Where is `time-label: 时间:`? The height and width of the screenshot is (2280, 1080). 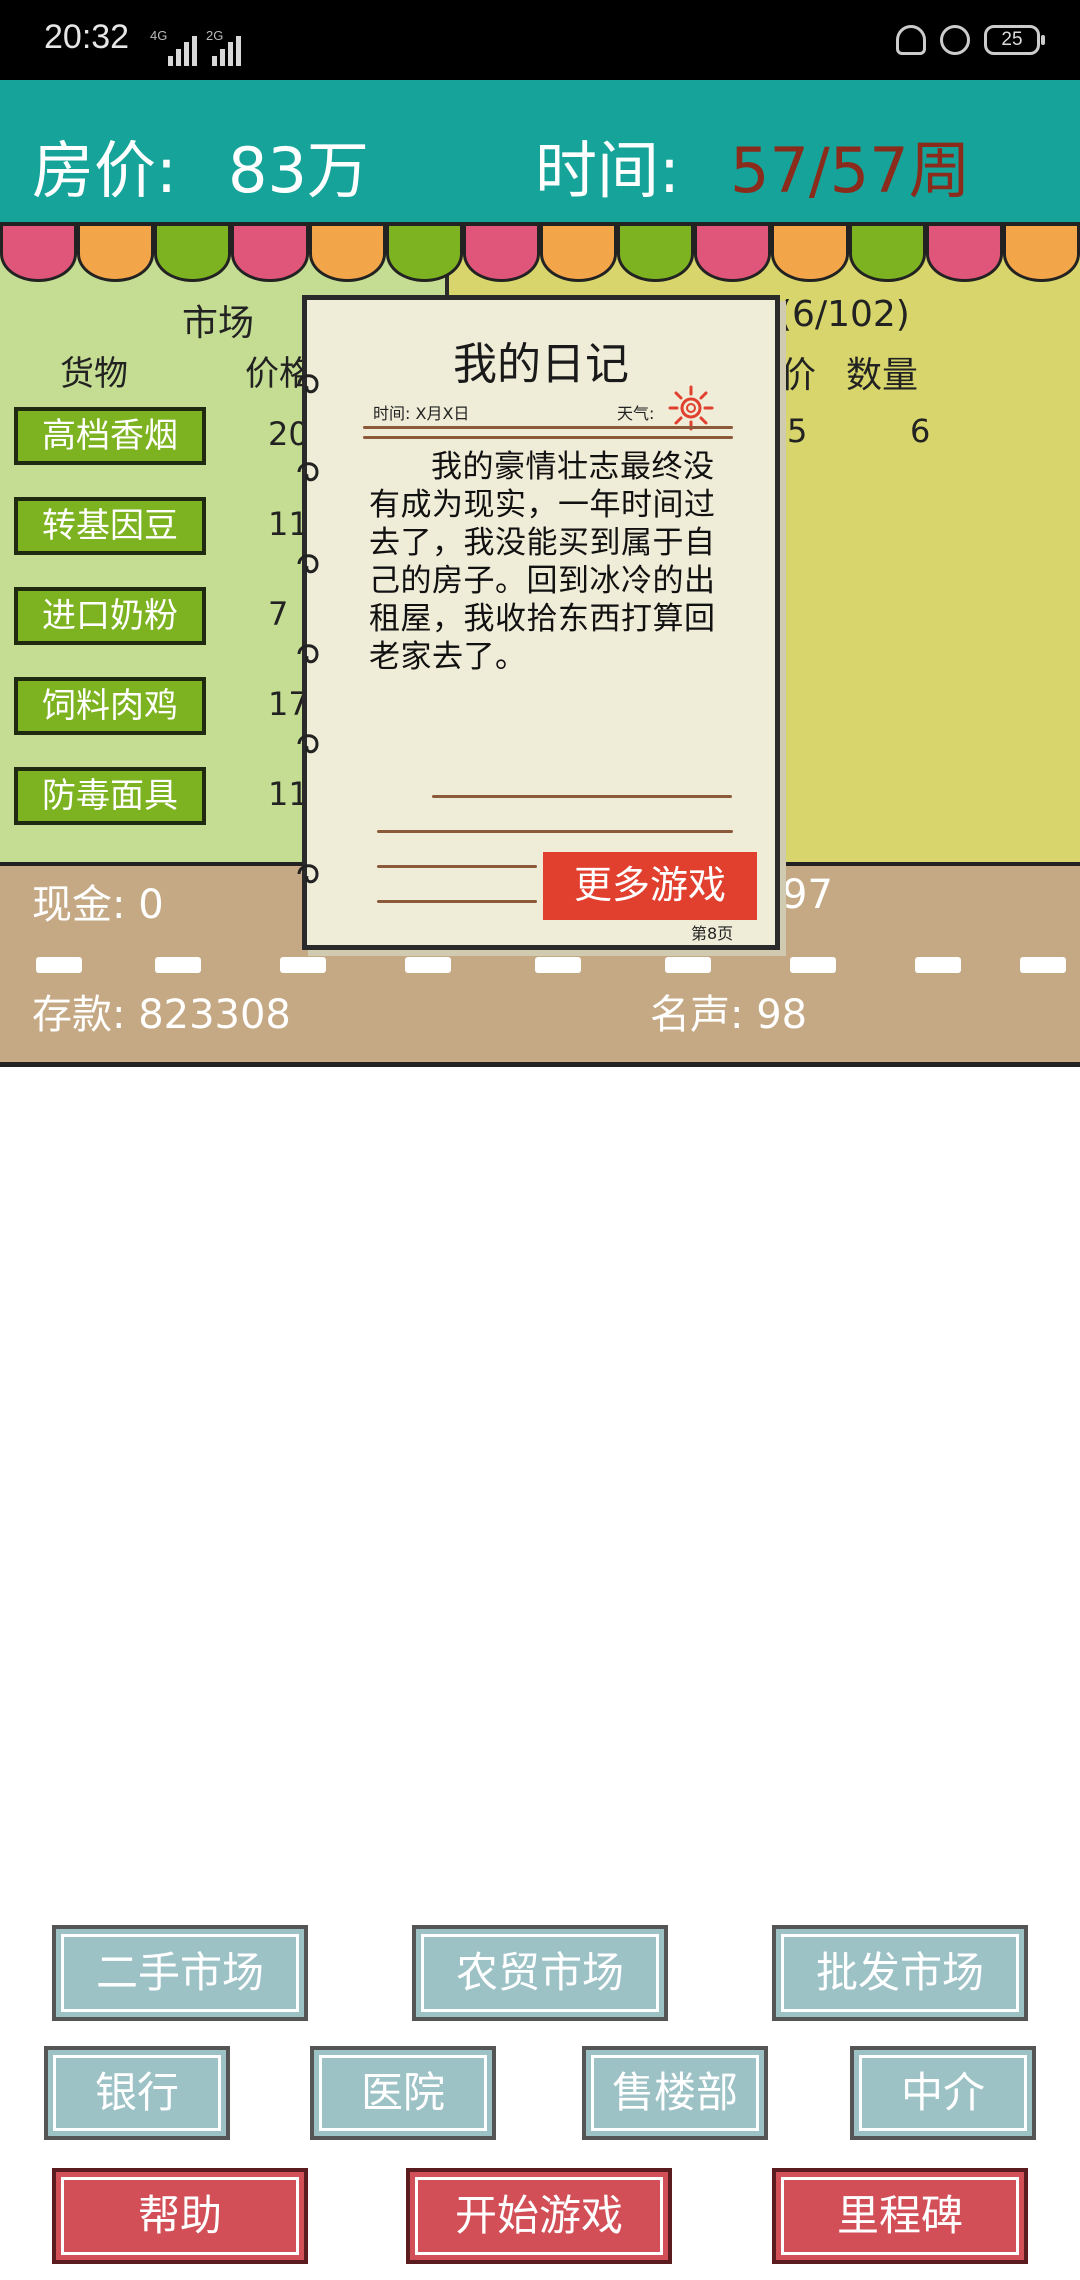
time-label: 时间: is located at coordinates (607, 170).